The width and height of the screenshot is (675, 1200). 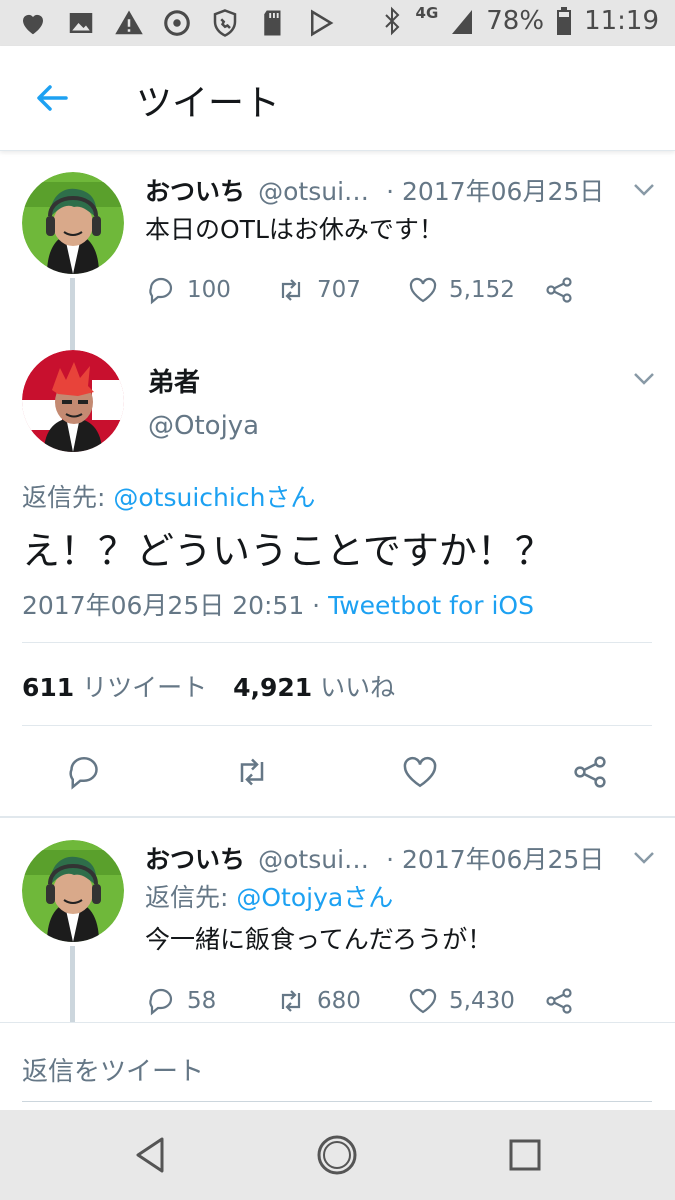 I want to click on retweet-button: 680, so click(x=341, y=1001).